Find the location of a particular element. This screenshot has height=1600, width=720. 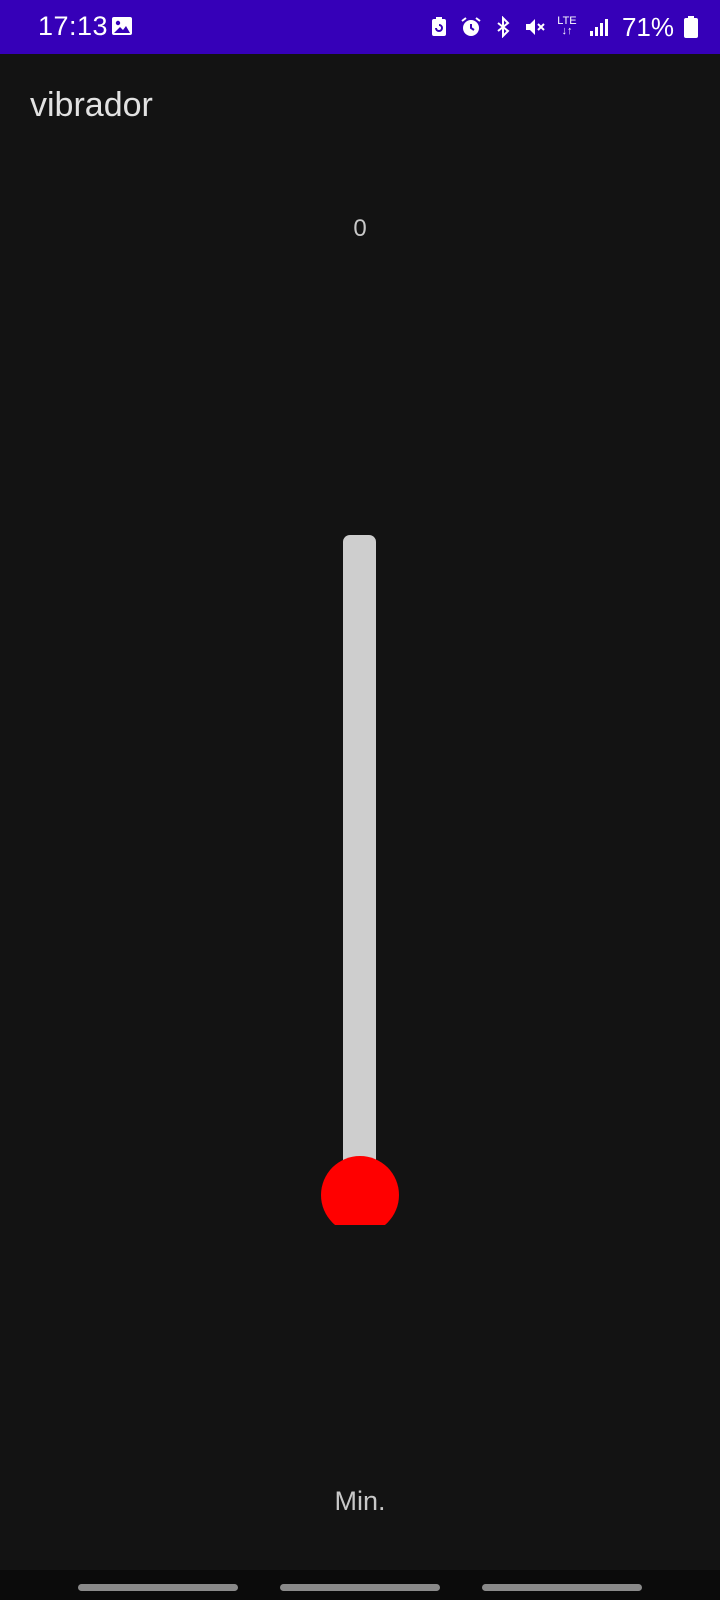

app-title: vibrador is located at coordinates (91, 105).